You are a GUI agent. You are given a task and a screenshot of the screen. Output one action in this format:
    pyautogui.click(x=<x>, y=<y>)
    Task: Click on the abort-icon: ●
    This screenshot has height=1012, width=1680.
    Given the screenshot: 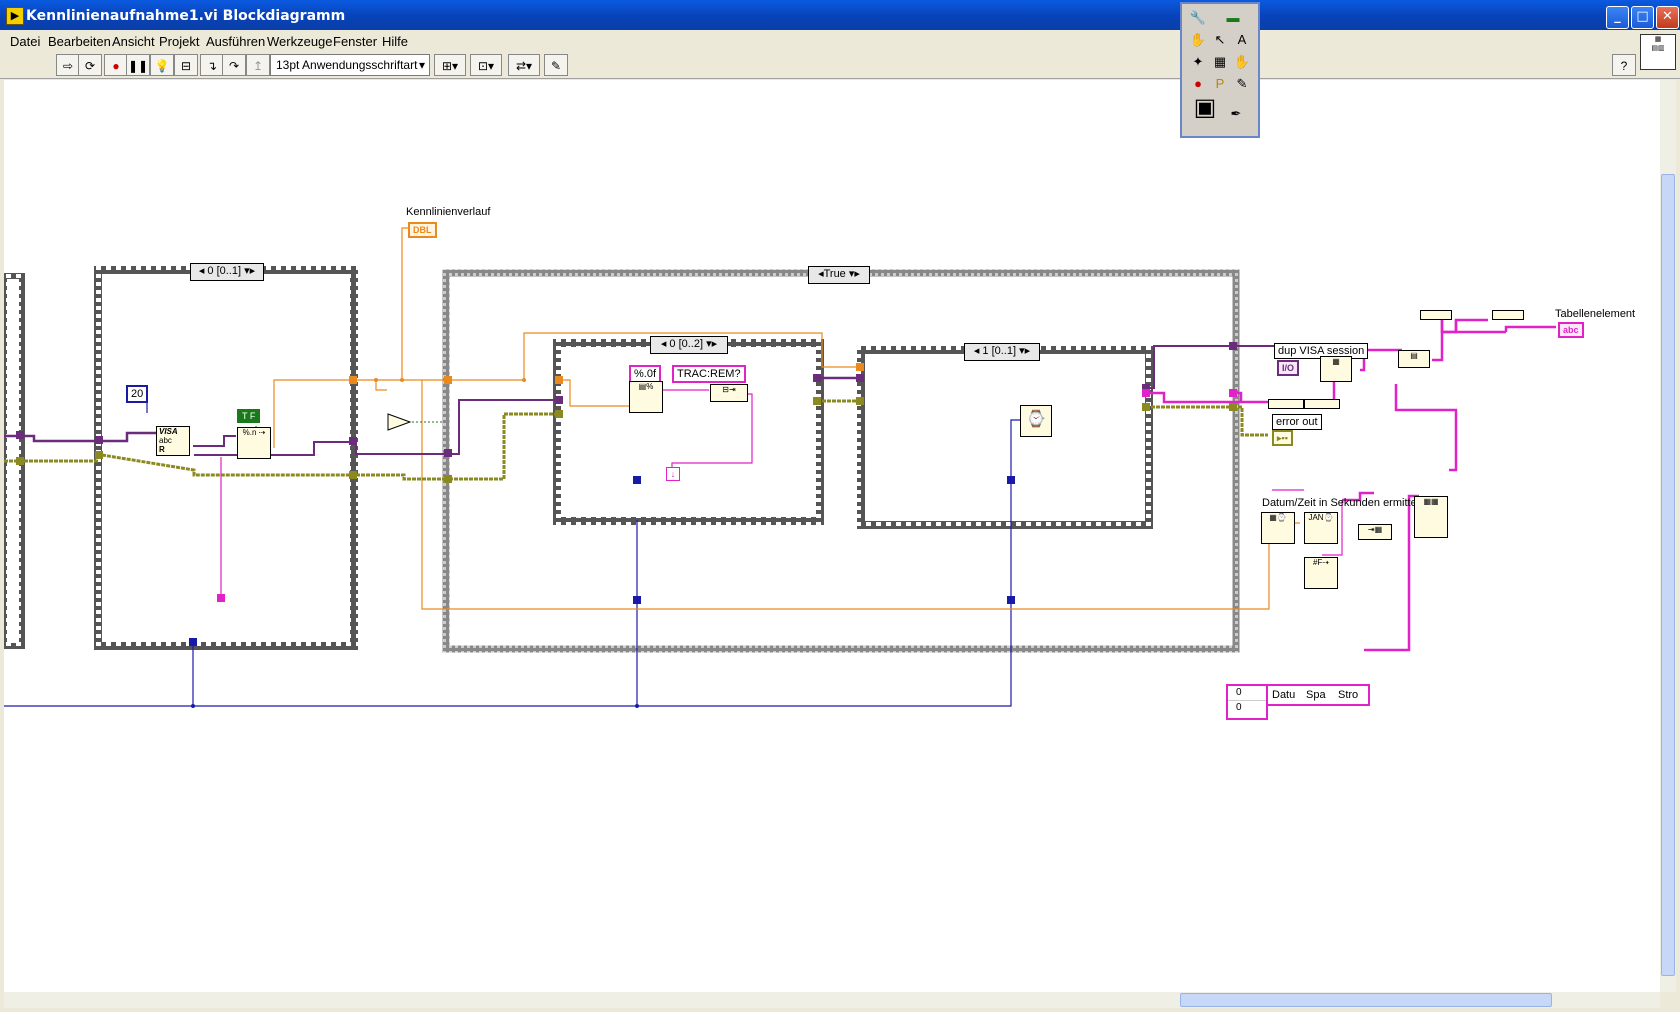 What is the action you would take?
    pyautogui.click(x=116, y=65)
    